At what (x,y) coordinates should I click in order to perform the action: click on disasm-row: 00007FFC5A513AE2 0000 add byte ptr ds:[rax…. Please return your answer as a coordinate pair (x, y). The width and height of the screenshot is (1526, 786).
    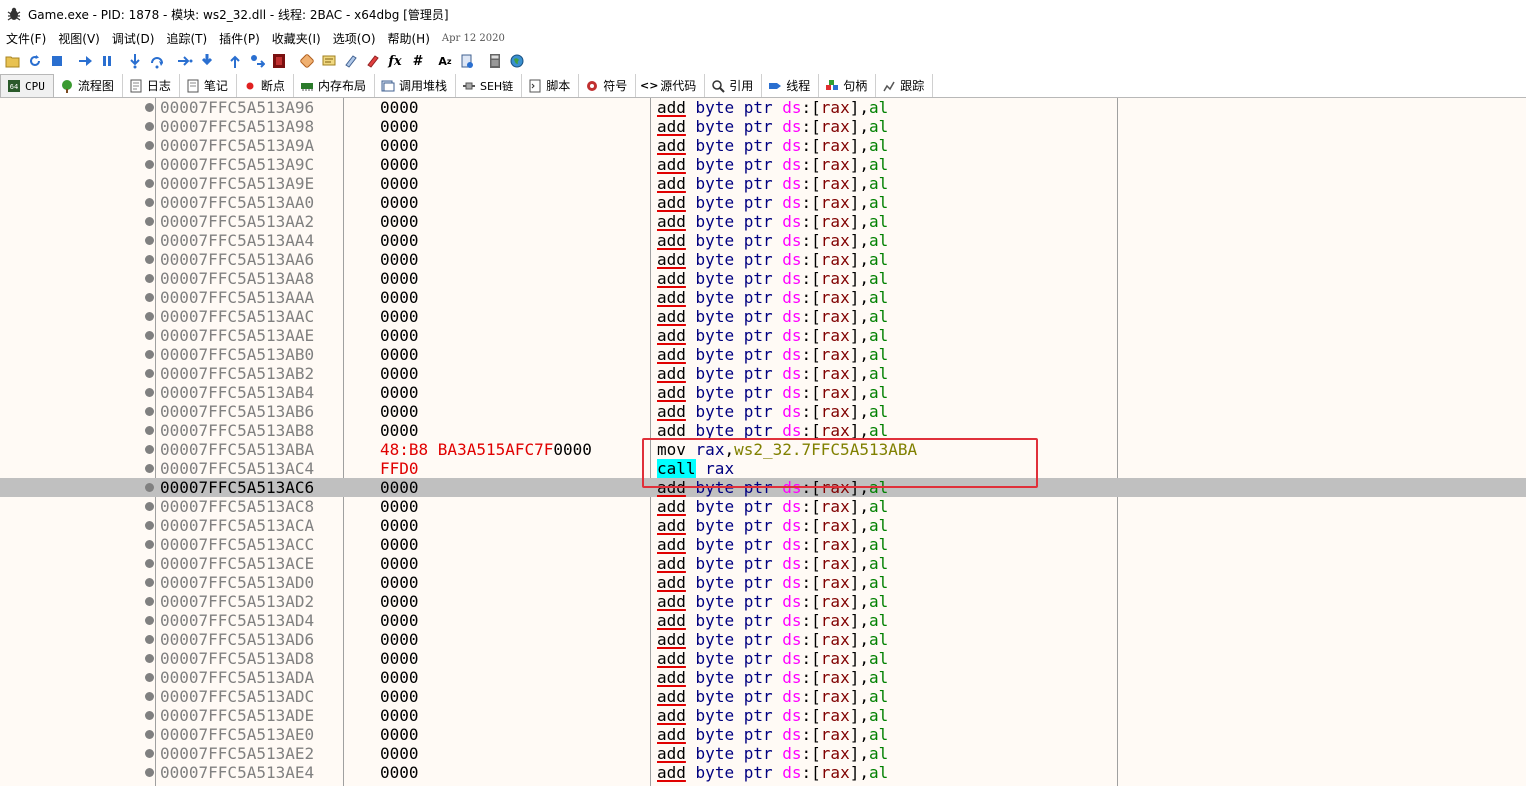
    Looking at the image, I should click on (763, 753).